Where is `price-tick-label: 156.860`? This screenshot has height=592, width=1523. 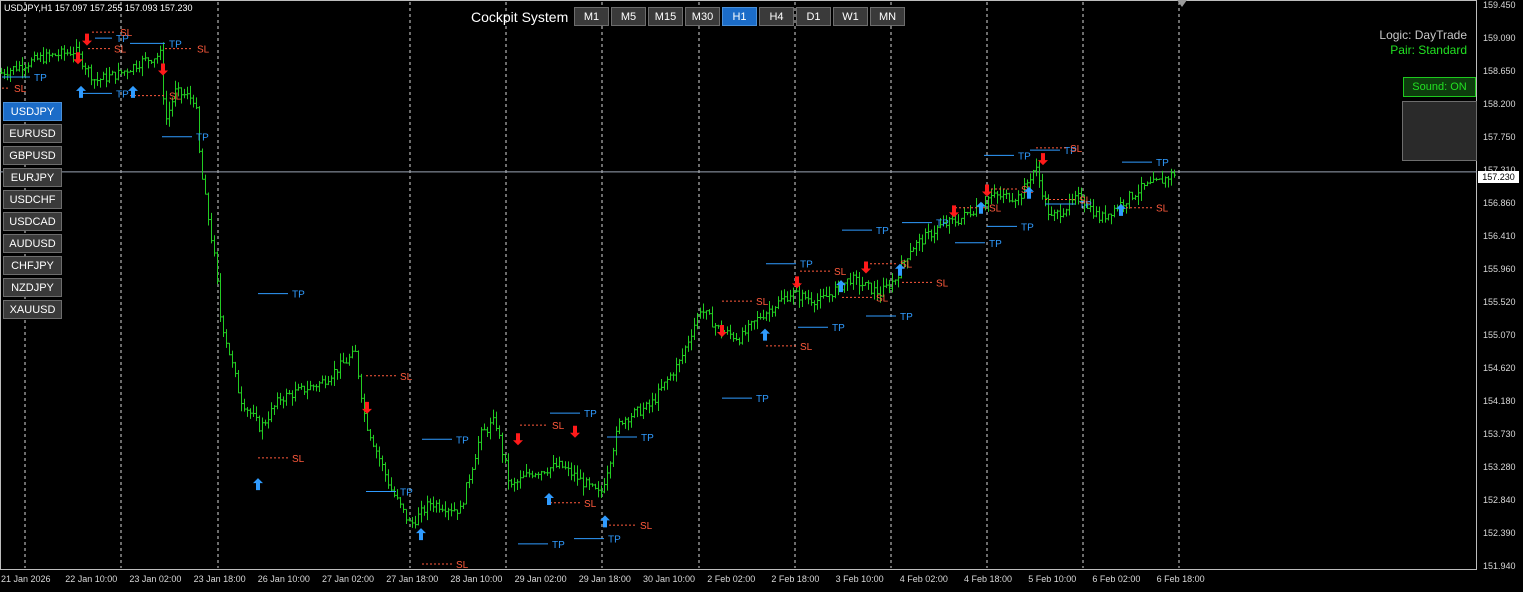 price-tick-label: 156.860 is located at coordinates (1499, 203).